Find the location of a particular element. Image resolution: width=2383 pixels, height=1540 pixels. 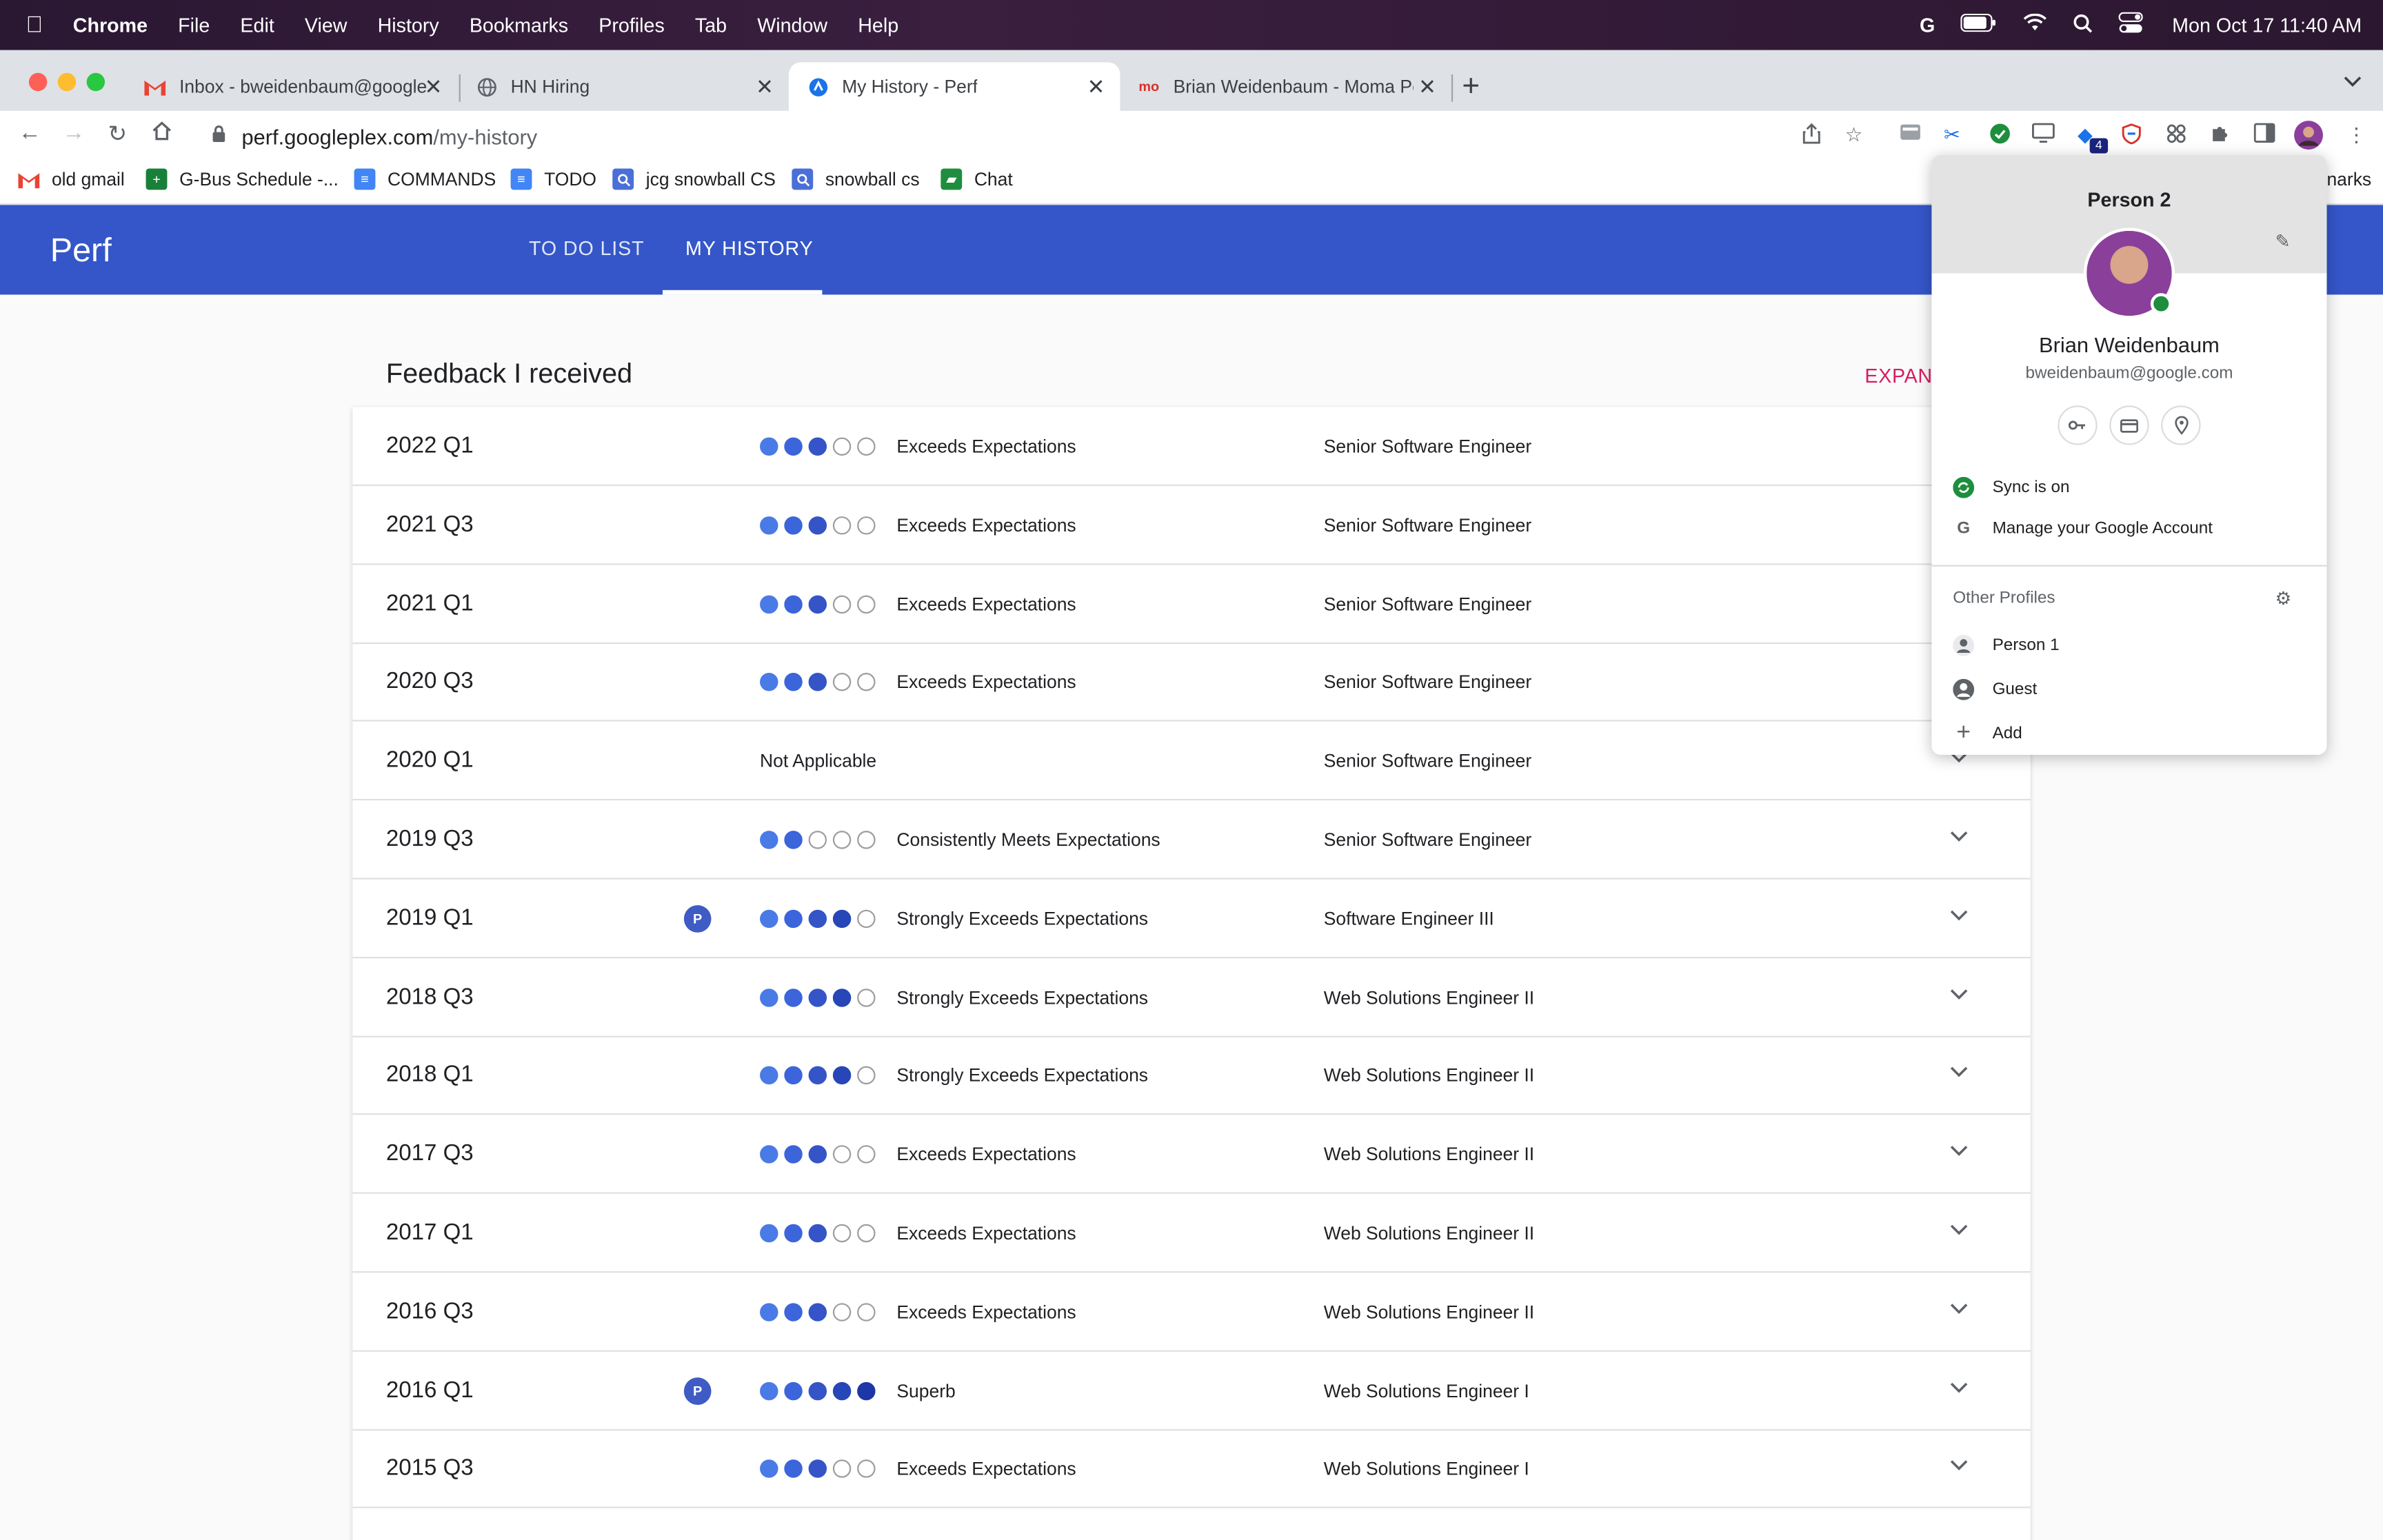

section-title: Feedback I received is located at coordinates (509, 374).